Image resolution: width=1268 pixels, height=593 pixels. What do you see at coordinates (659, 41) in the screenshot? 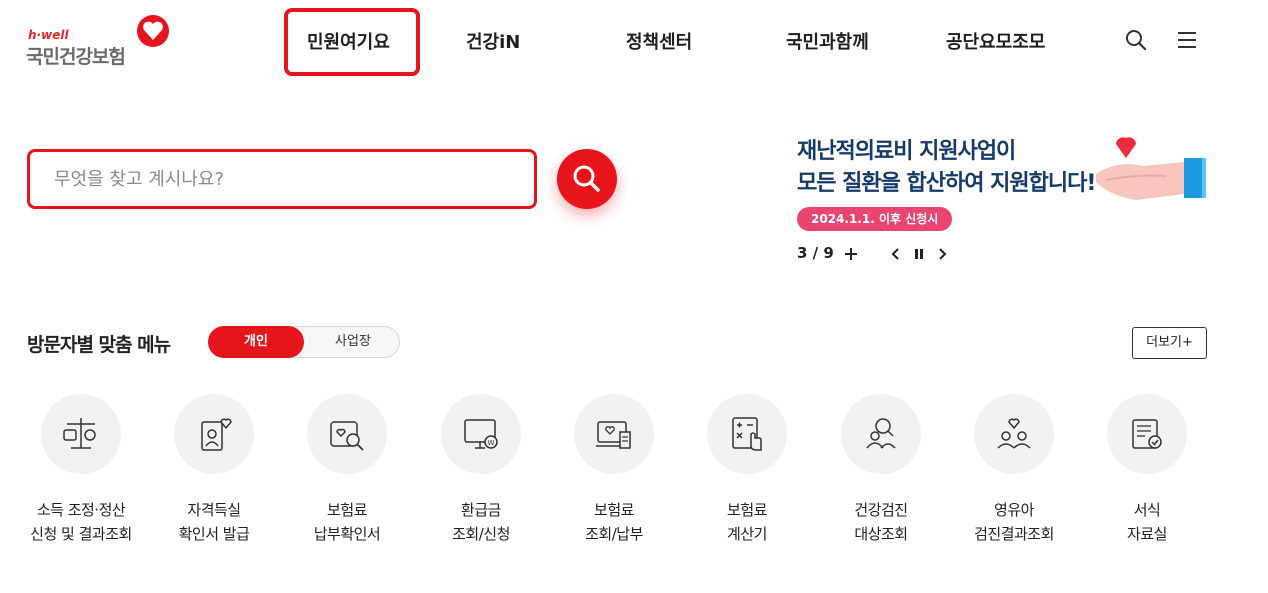
I see `gnb-item-policy-center: 정책센터` at bounding box center [659, 41].